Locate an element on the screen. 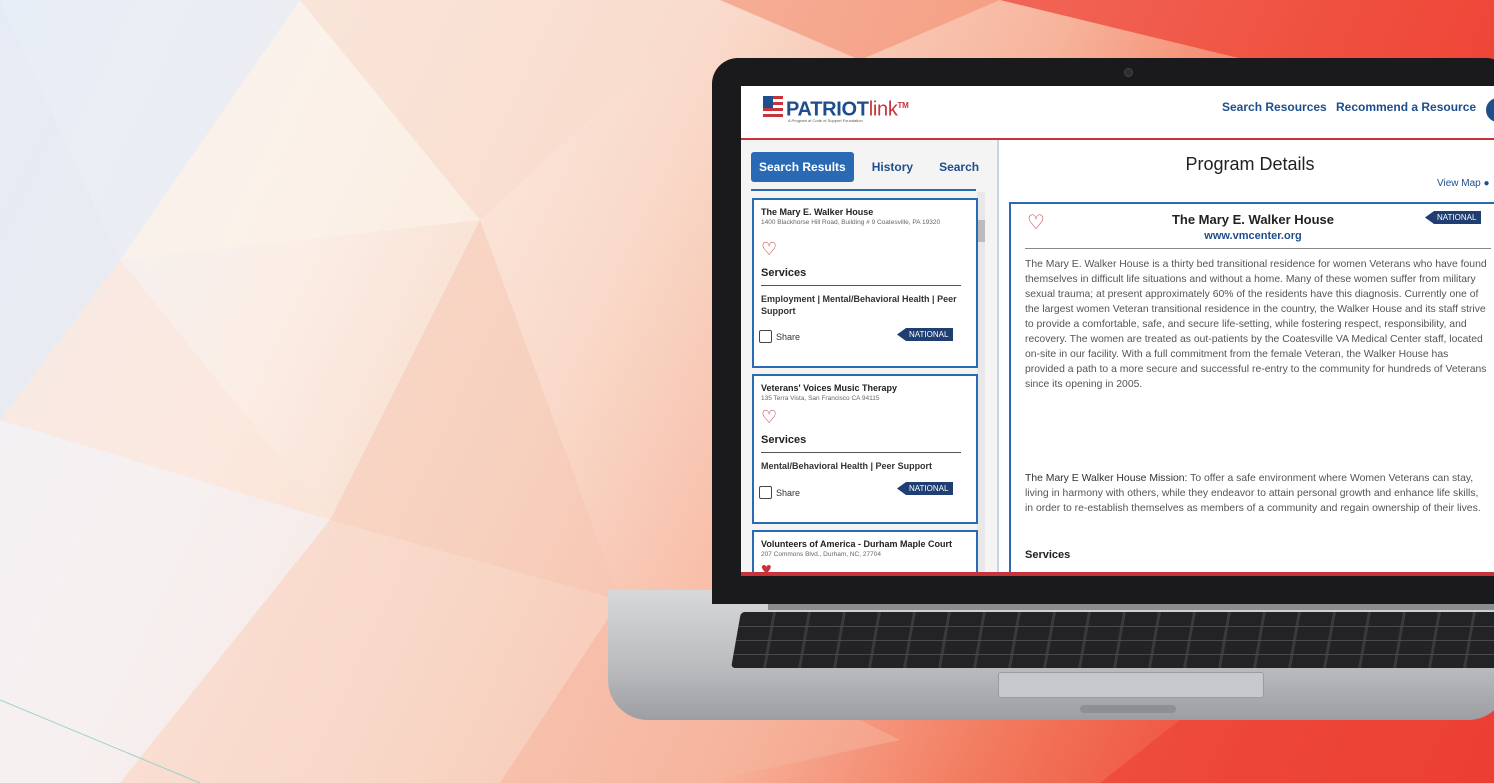 This screenshot has width=1494, height=783. tab-history: History is located at coordinates (892, 167).